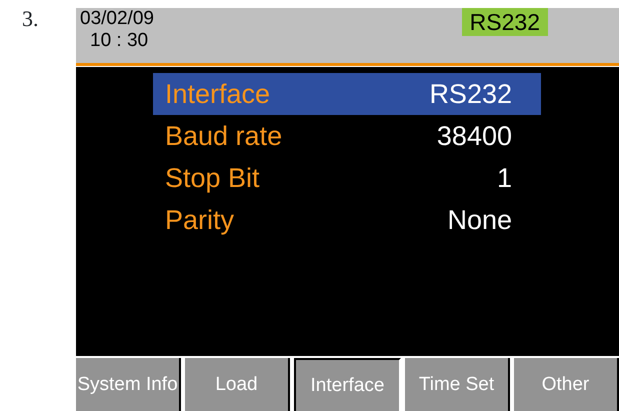 This screenshot has height=411, width=619. Describe the element at coordinates (505, 22) in the screenshot. I see `interface-indicator: RS232` at that location.